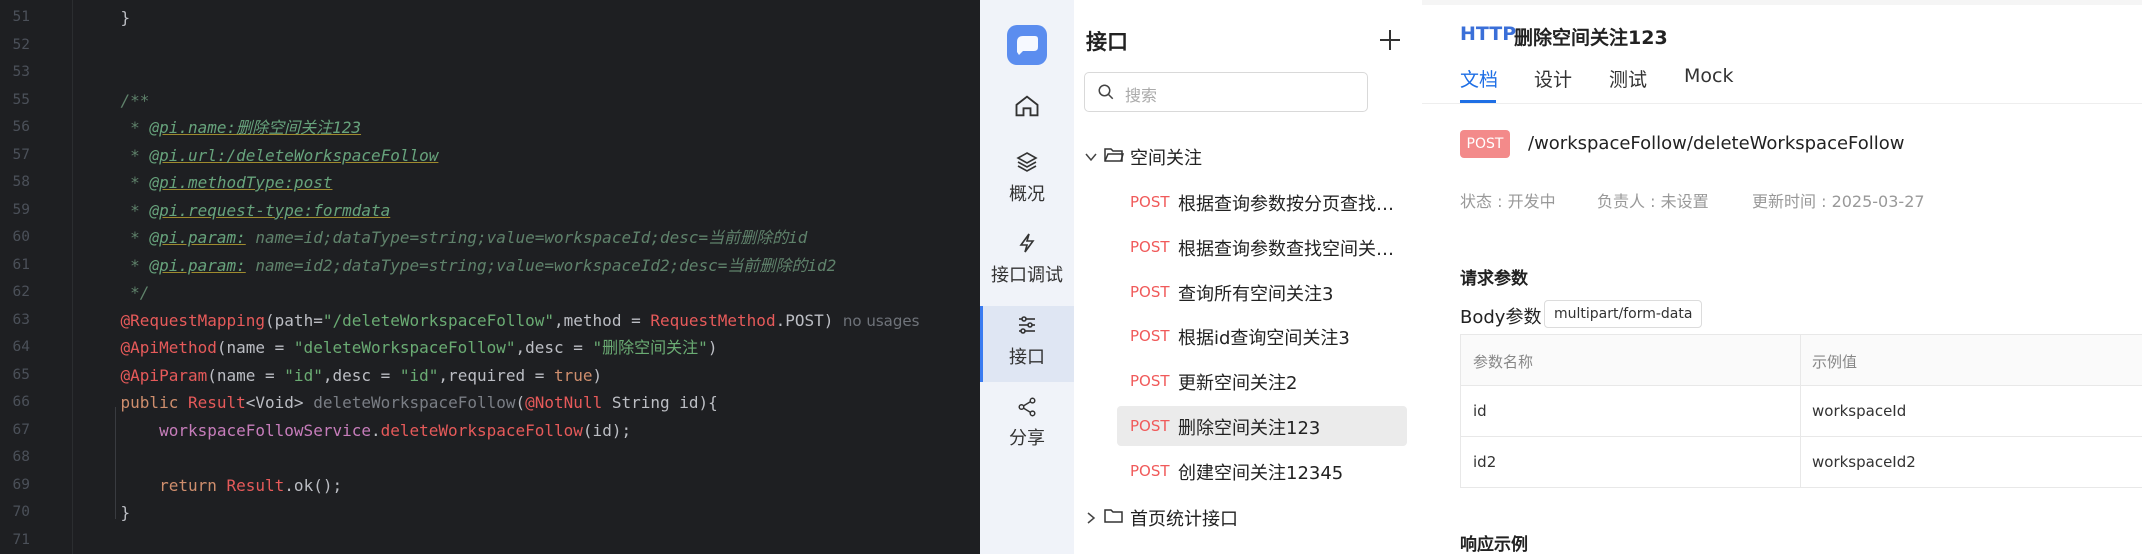 This screenshot has height=554, width=2142. I want to click on nav-home, so click(1027, 109).